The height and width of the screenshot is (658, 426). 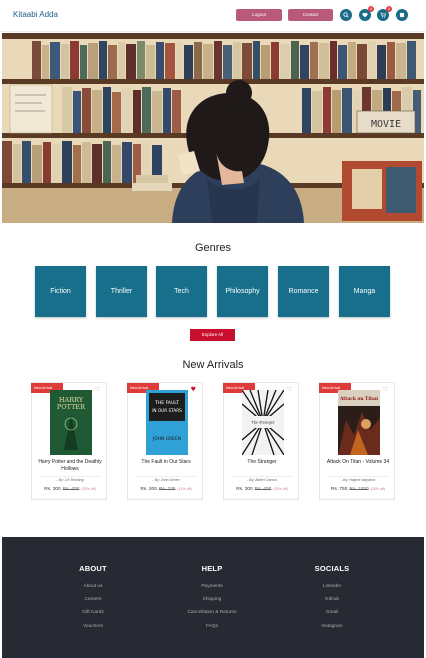 I want to click on genre-tile-philosophy: Philosophy, so click(x=242, y=291).